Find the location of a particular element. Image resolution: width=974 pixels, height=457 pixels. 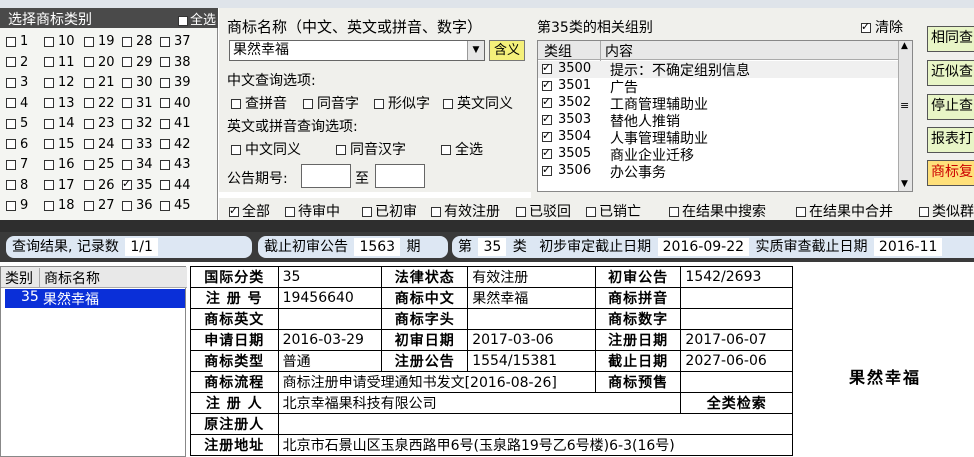

clear-checkbox is located at coordinates (866, 26).